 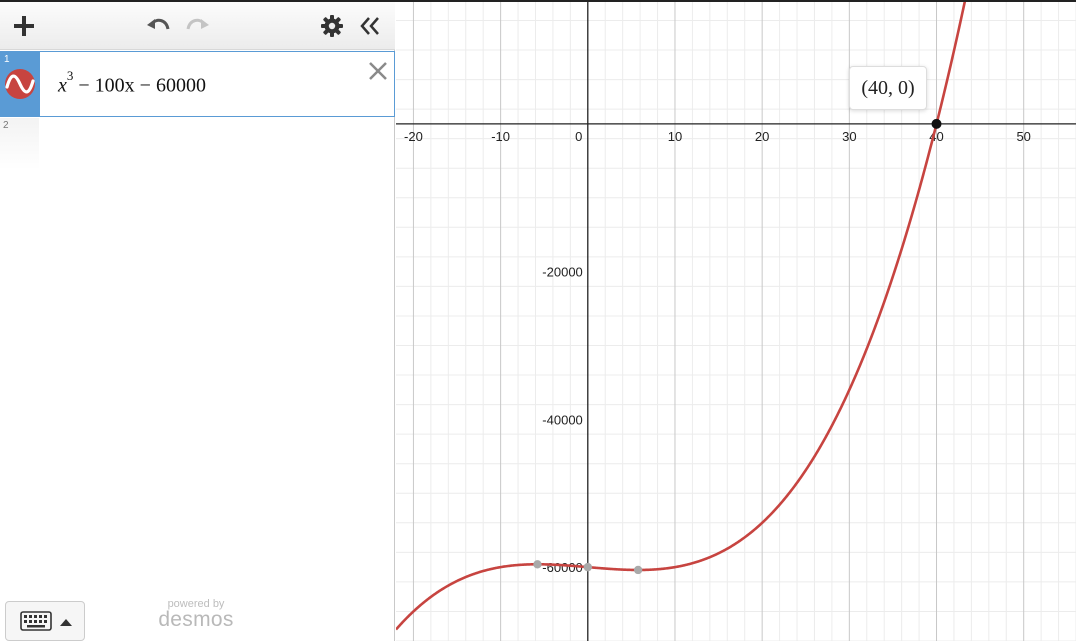 What do you see at coordinates (562, 419) in the screenshot?
I see `y-tick-label: -40000` at bounding box center [562, 419].